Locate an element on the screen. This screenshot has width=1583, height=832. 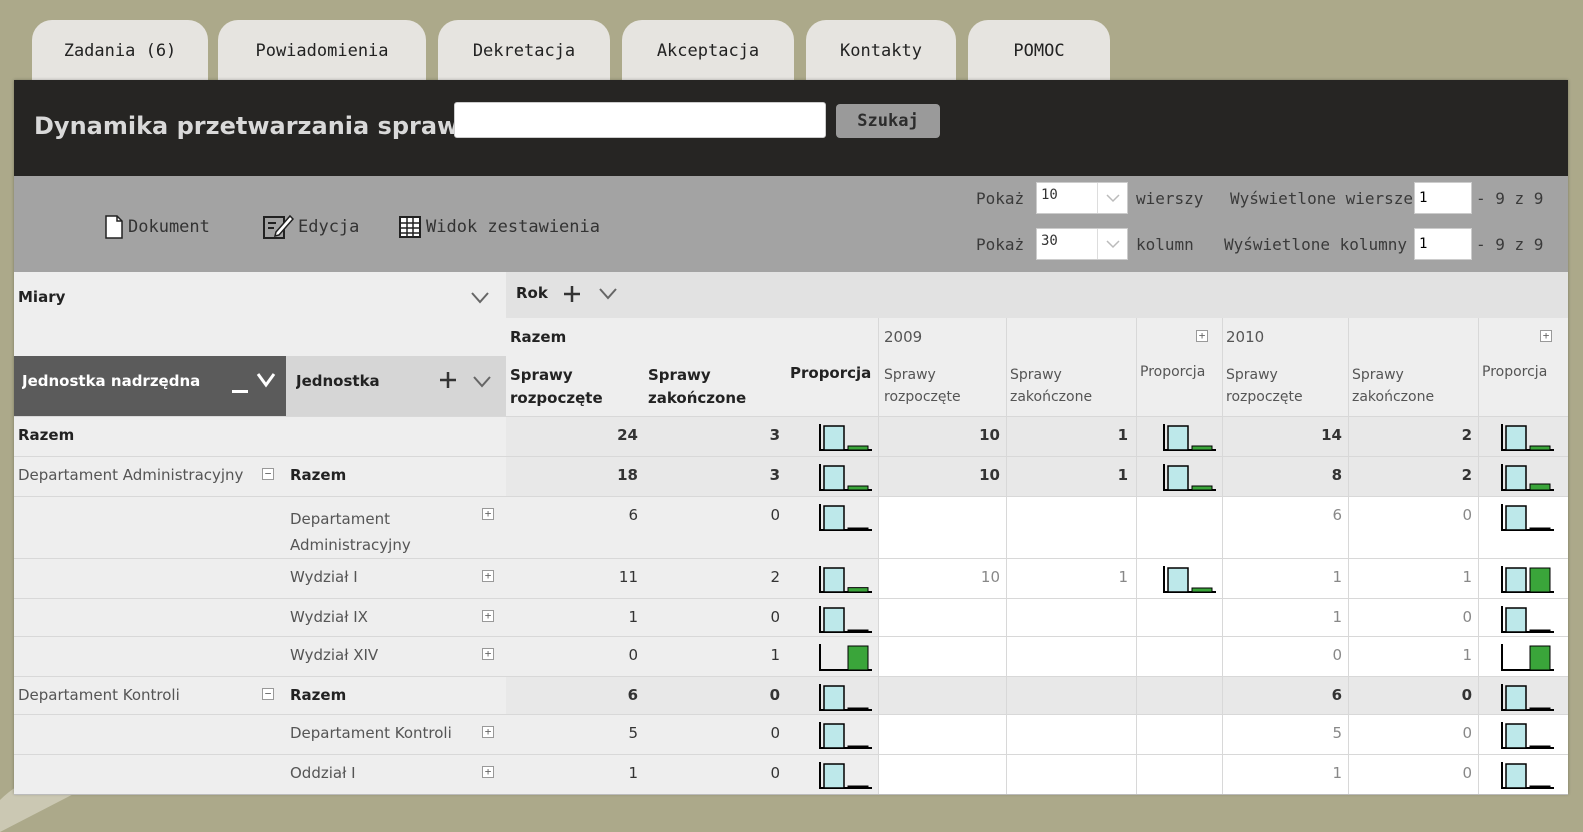
row-dim-unit-chevron-down-icon is located at coordinates (482, 383).